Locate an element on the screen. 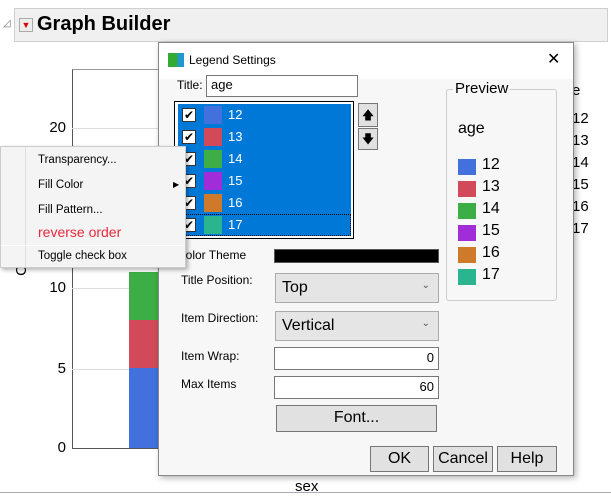  collapse-triangle-icon: ◿ is located at coordinates (7, 23).